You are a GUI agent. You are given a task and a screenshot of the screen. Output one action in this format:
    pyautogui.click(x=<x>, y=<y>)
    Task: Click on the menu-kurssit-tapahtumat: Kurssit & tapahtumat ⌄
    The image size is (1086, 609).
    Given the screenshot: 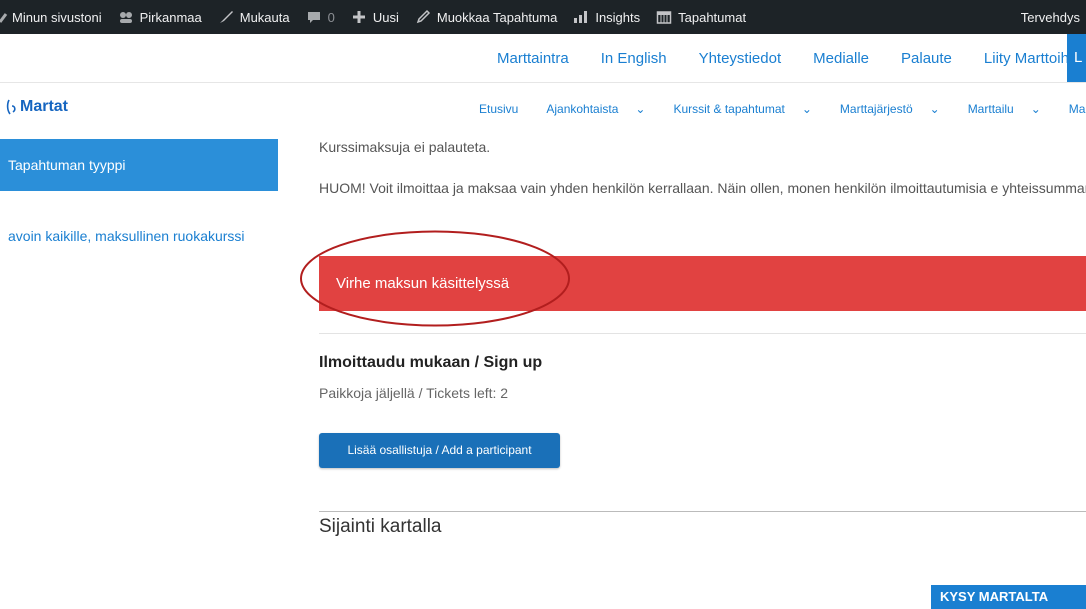 What is the action you would take?
    pyautogui.click(x=749, y=109)
    